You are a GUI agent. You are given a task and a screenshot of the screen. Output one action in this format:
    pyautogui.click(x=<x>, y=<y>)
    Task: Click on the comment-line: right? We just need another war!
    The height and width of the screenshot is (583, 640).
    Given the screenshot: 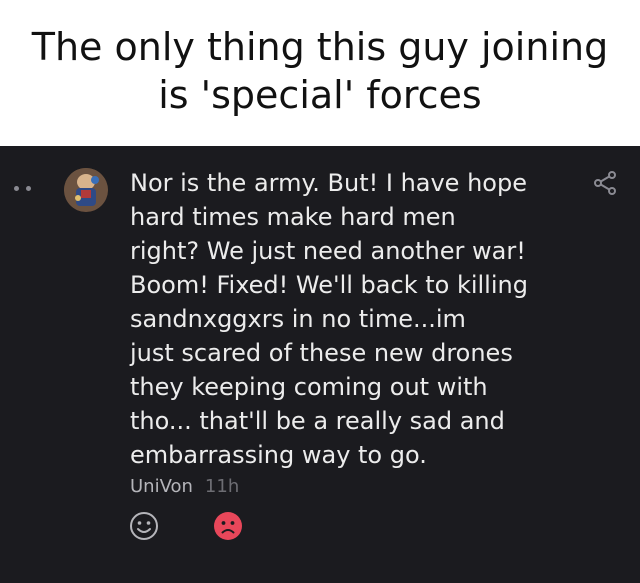 What is the action you would take?
    pyautogui.click(x=328, y=251)
    